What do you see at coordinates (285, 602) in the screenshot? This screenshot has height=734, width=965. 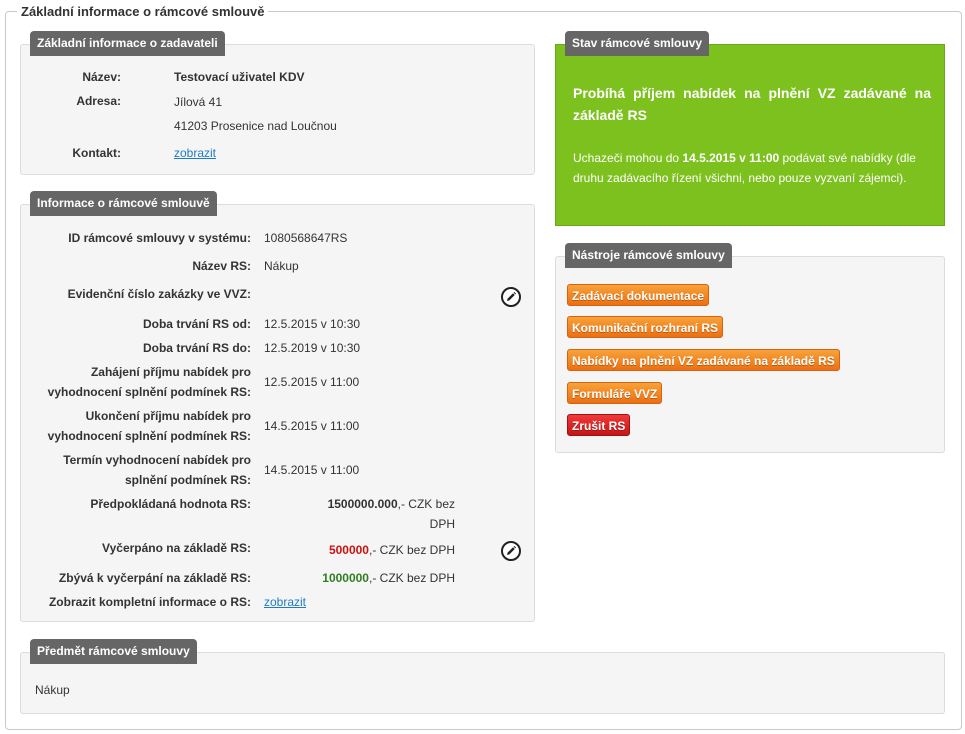 I see `rs-full-link: zobrazit` at bounding box center [285, 602].